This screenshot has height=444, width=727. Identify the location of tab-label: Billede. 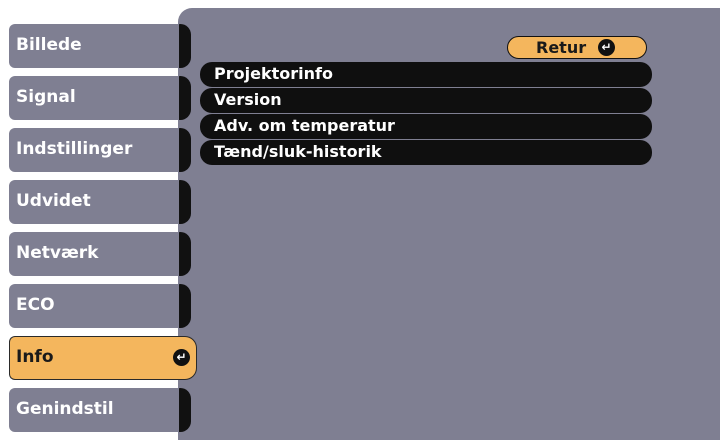
(49, 45).